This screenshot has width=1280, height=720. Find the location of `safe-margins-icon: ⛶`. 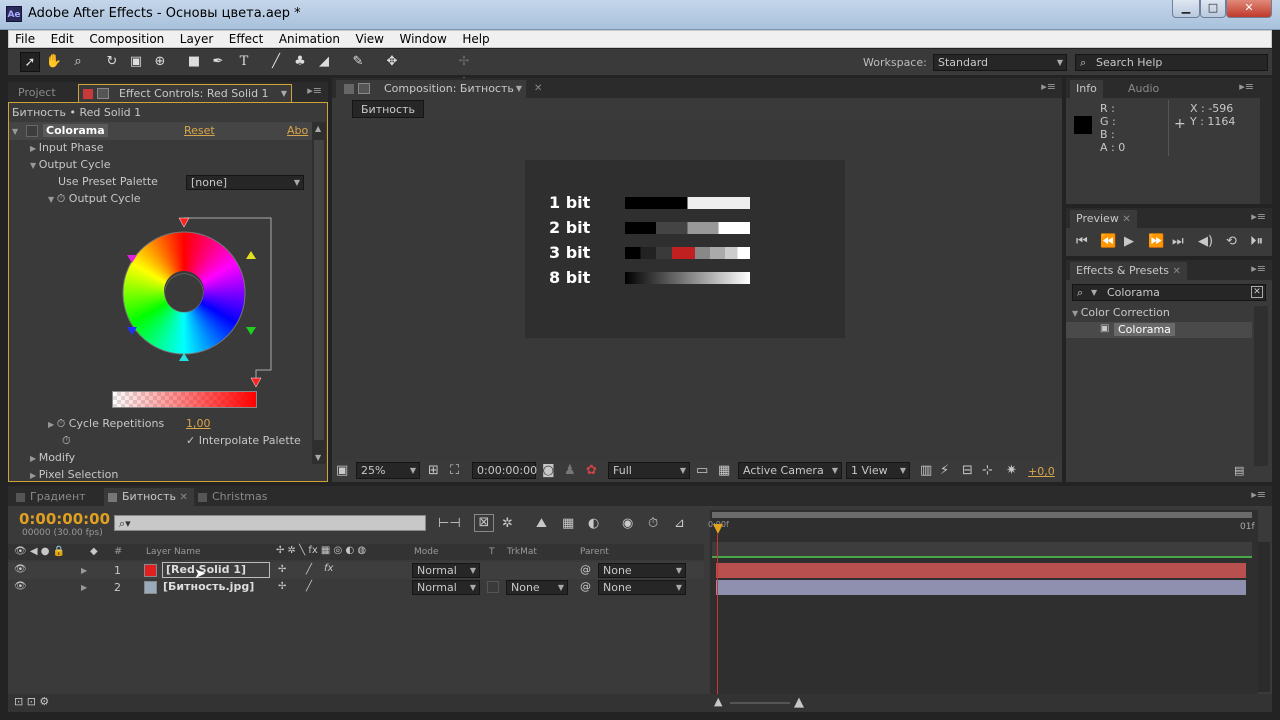

safe-margins-icon: ⛶ is located at coordinates (454, 470).